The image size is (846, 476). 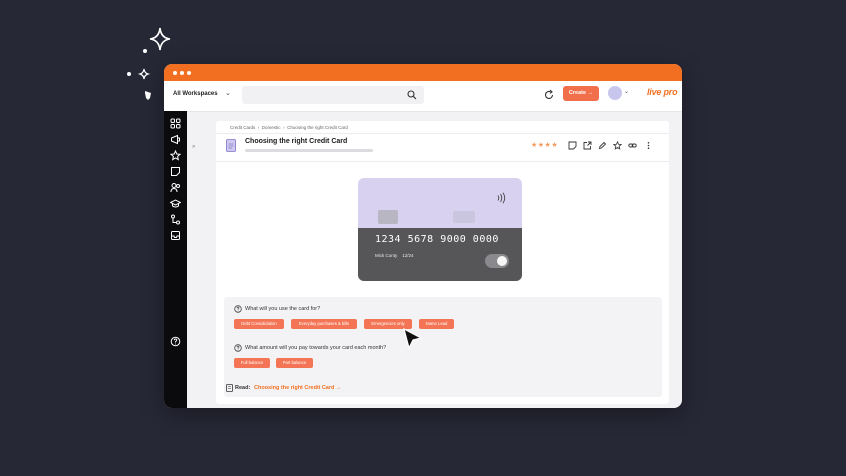 I want to click on card-chip-secondary, so click(x=464, y=217).